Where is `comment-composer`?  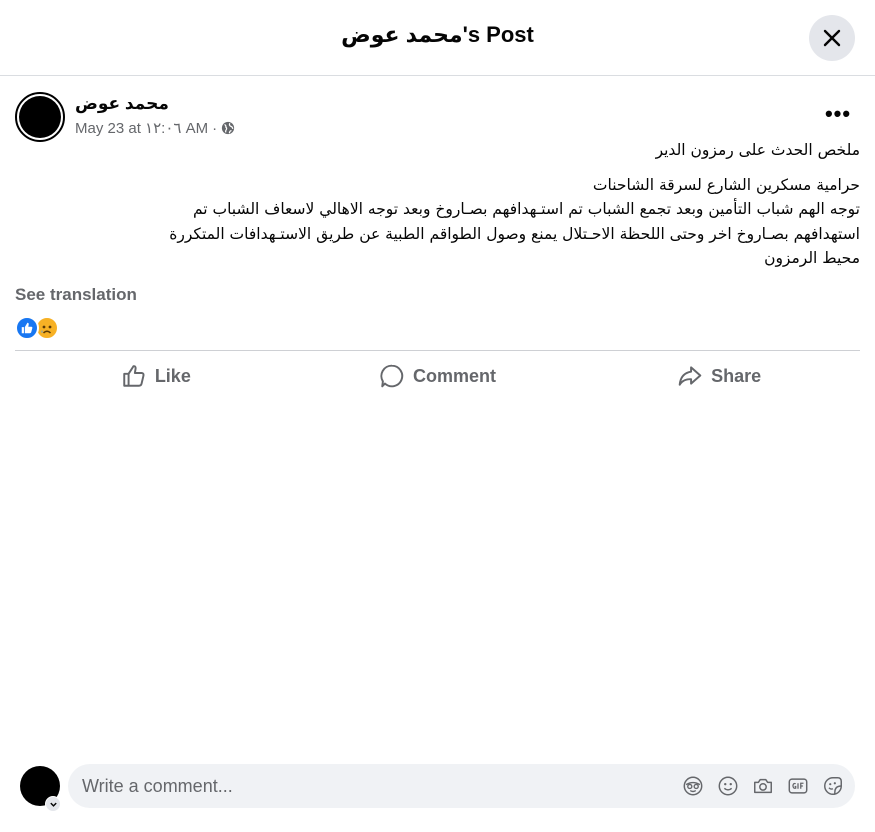 comment-composer is located at coordinates (461, 786).